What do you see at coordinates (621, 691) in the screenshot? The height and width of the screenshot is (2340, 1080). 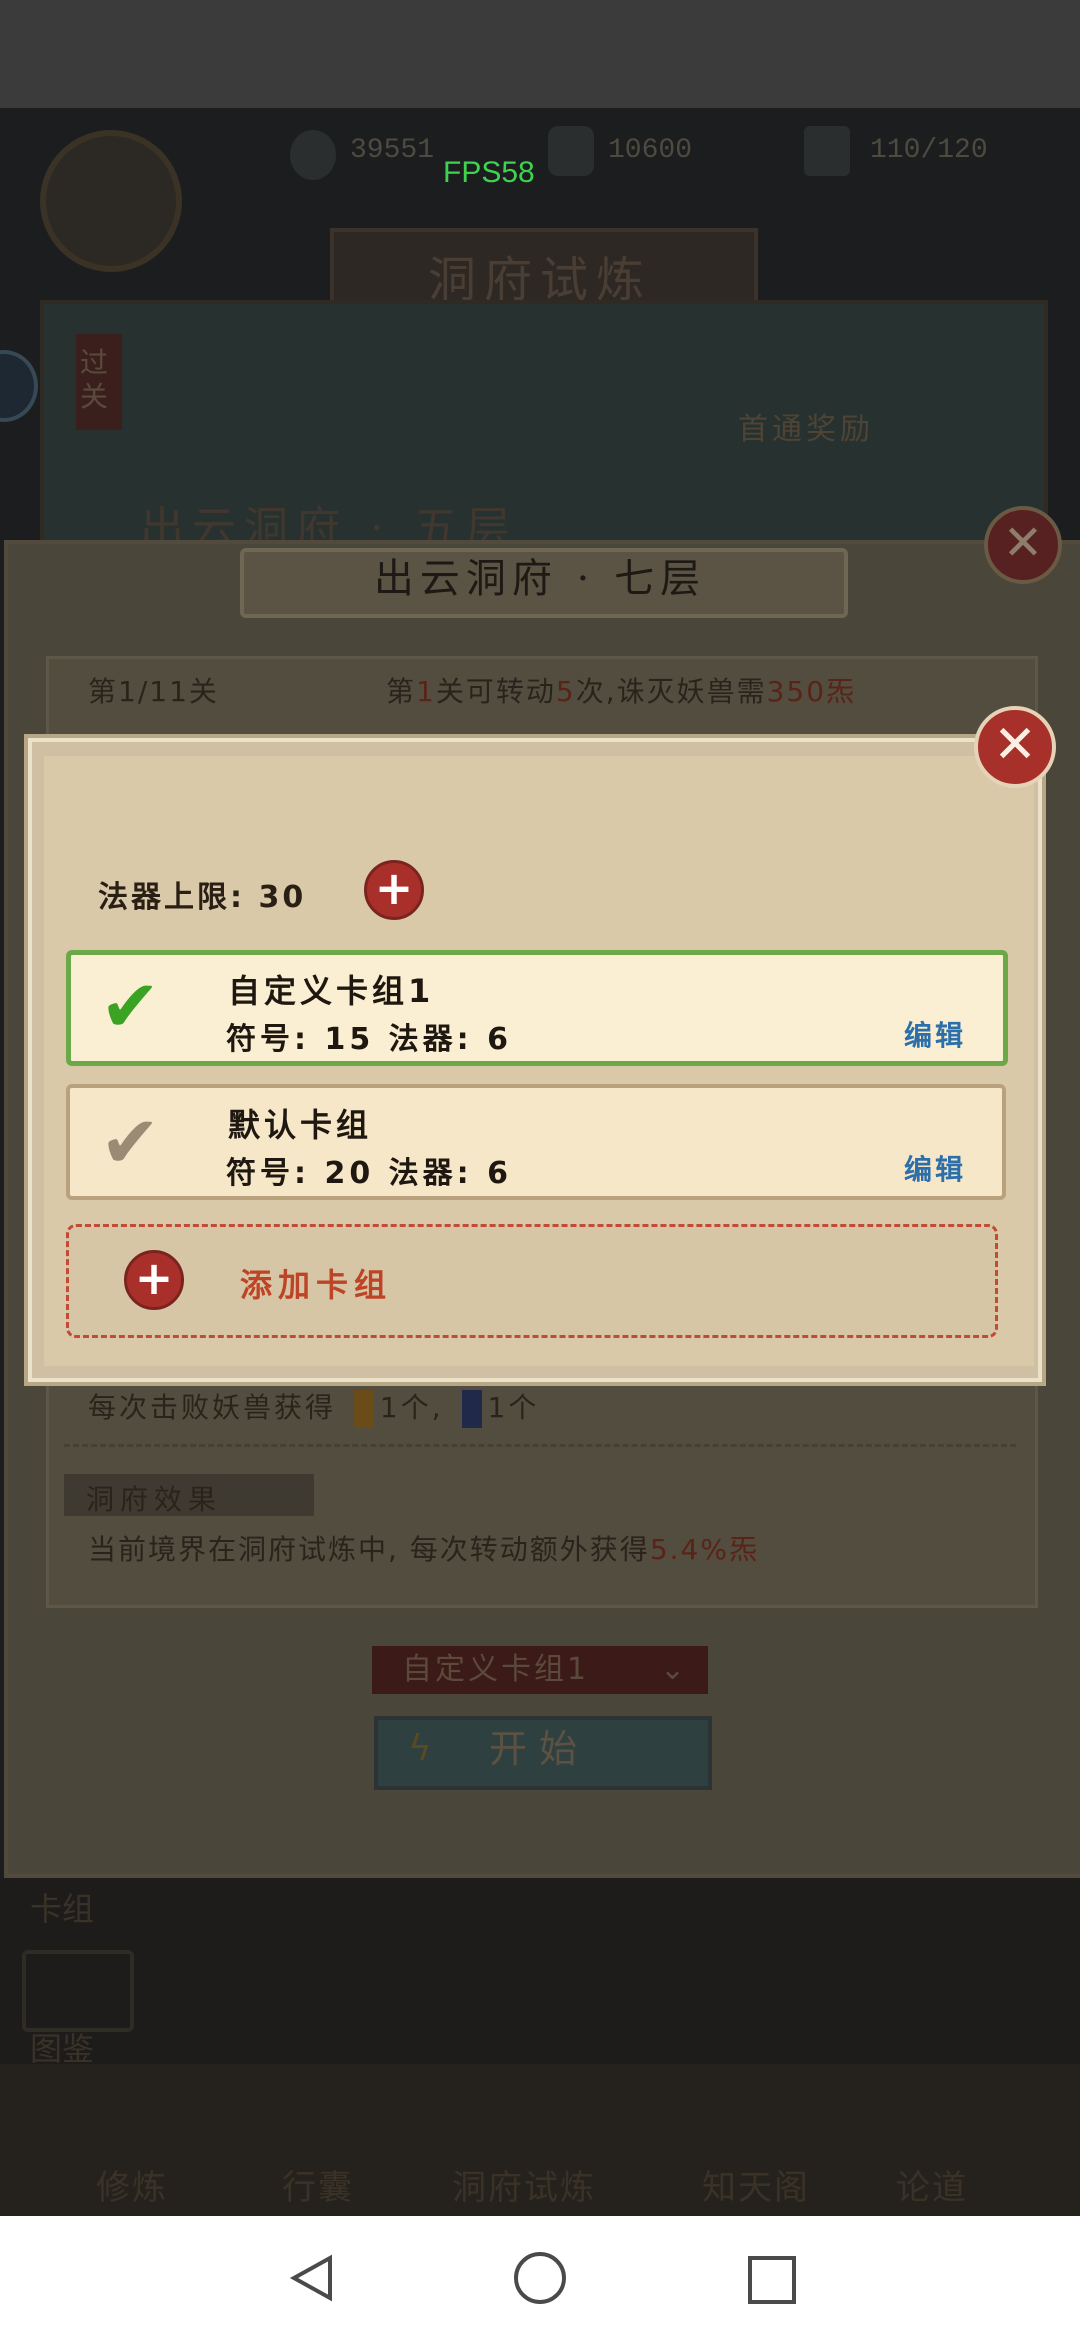 I see `rotate-info: 第1关可转动5次,诛灭妖兽需350炁` at bounding box center [621, 691].